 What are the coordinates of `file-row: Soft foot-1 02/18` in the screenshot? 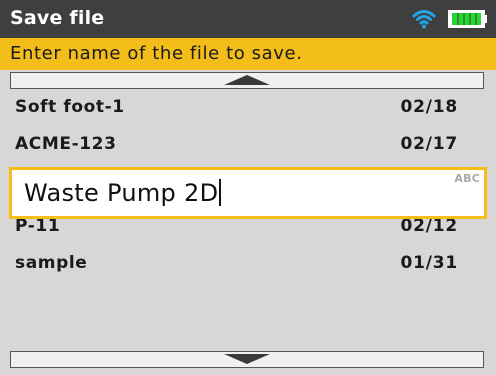 It's located at (248, 107).